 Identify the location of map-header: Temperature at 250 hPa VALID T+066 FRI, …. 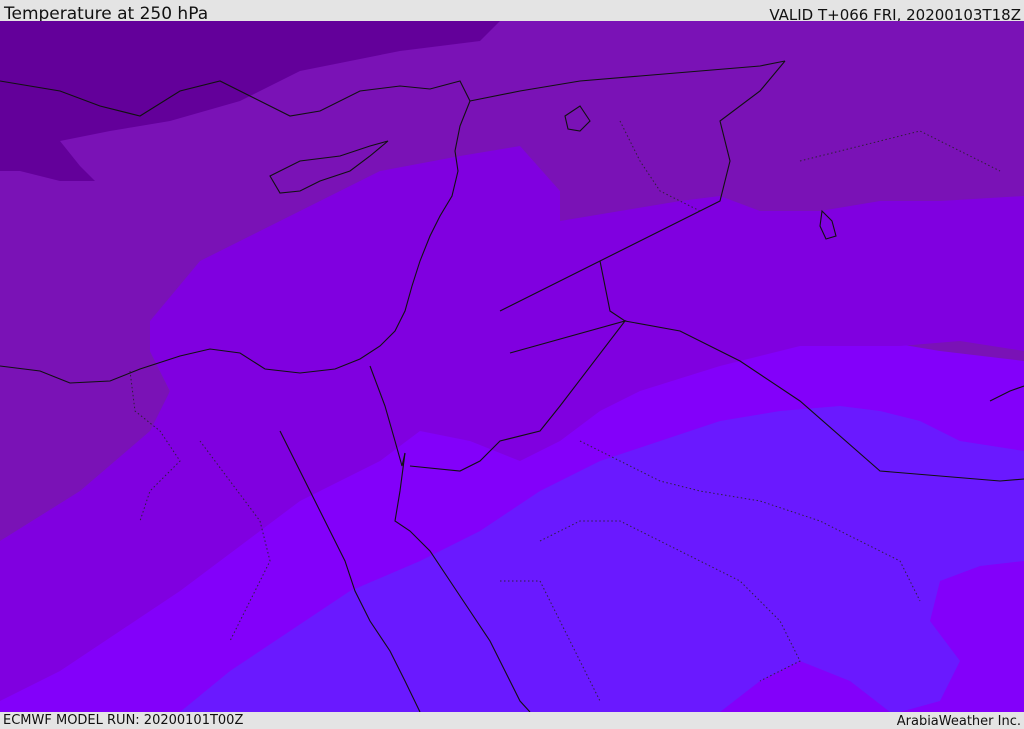
(512, 12).